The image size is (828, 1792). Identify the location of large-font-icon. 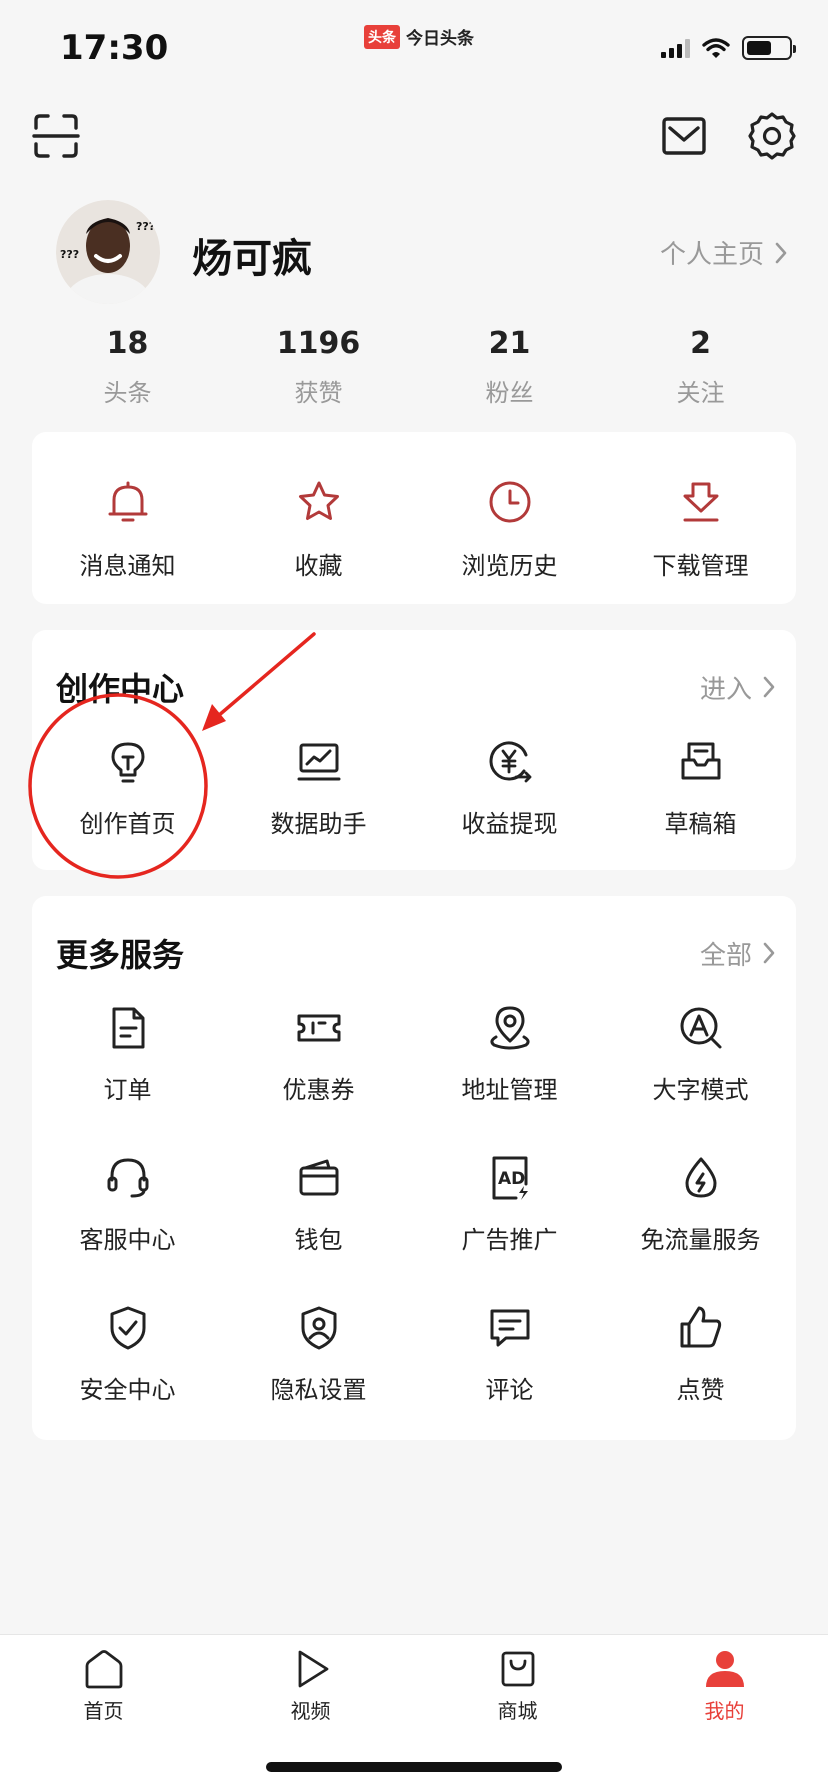
(700, 1028).